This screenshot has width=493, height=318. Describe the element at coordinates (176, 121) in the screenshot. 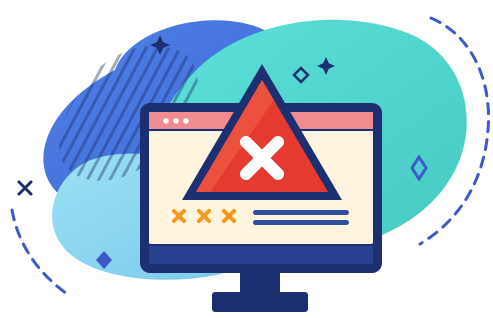

I see `window-dots-icon` at that location.